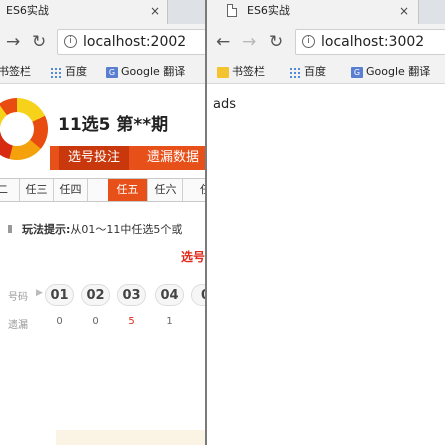 The image size is (445, 445). Describe the element at coordinates (37, 190) in the screenshot. I see `play-tab: 任三` at that location.